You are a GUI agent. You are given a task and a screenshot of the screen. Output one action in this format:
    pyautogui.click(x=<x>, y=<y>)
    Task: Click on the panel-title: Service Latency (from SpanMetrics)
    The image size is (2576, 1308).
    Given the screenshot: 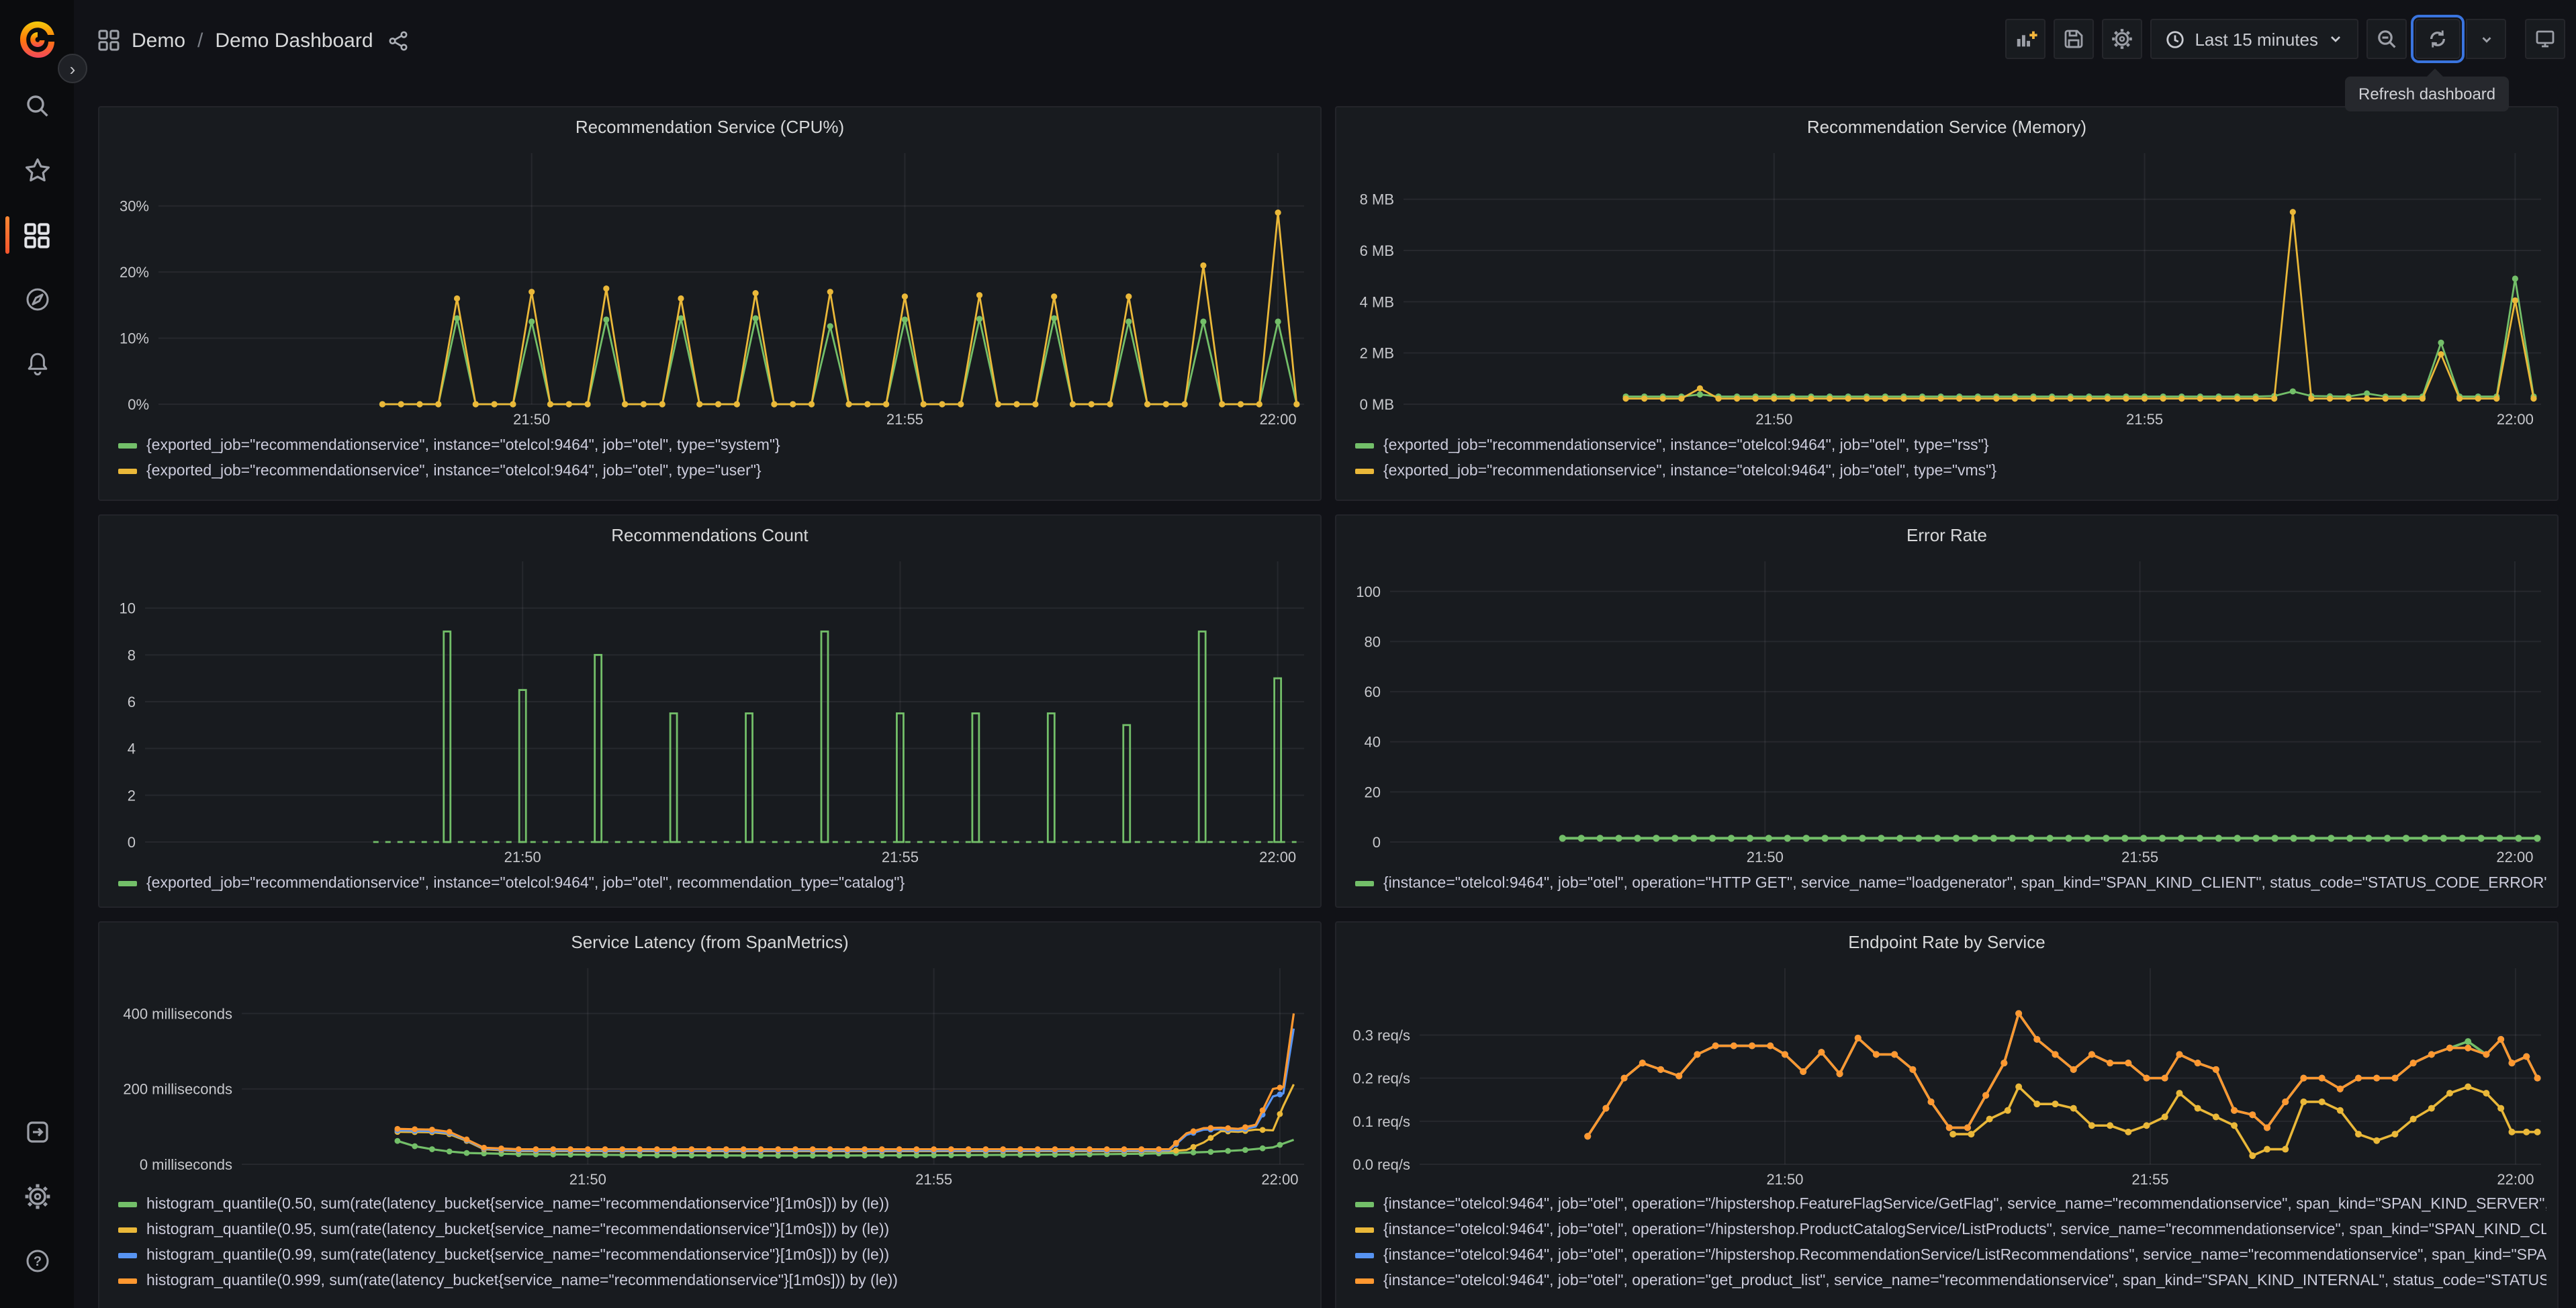 What is the action you would take?
    pyautogui.click(x=709, y=941)
    